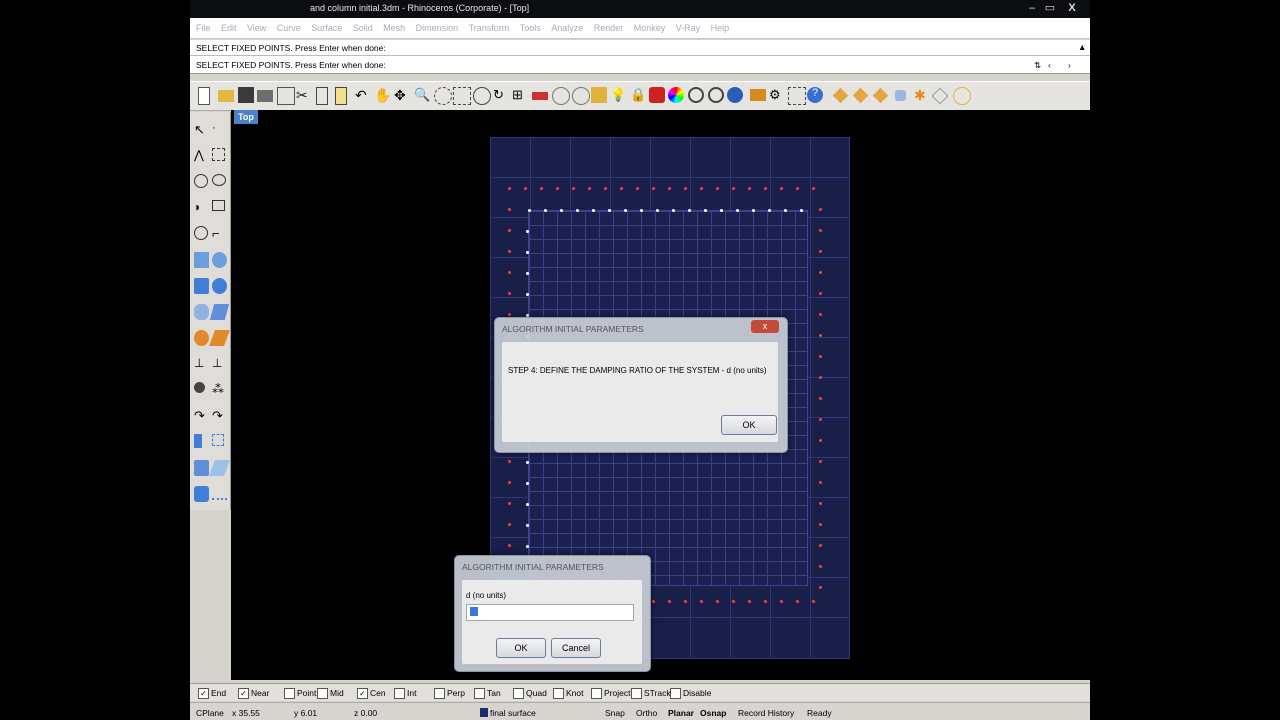 The height and width of the screenshot is (720, 1280). Describe the element at coordinates (479, 693) in the screenshot. I see `osnap-checkbox-tan` at that location.